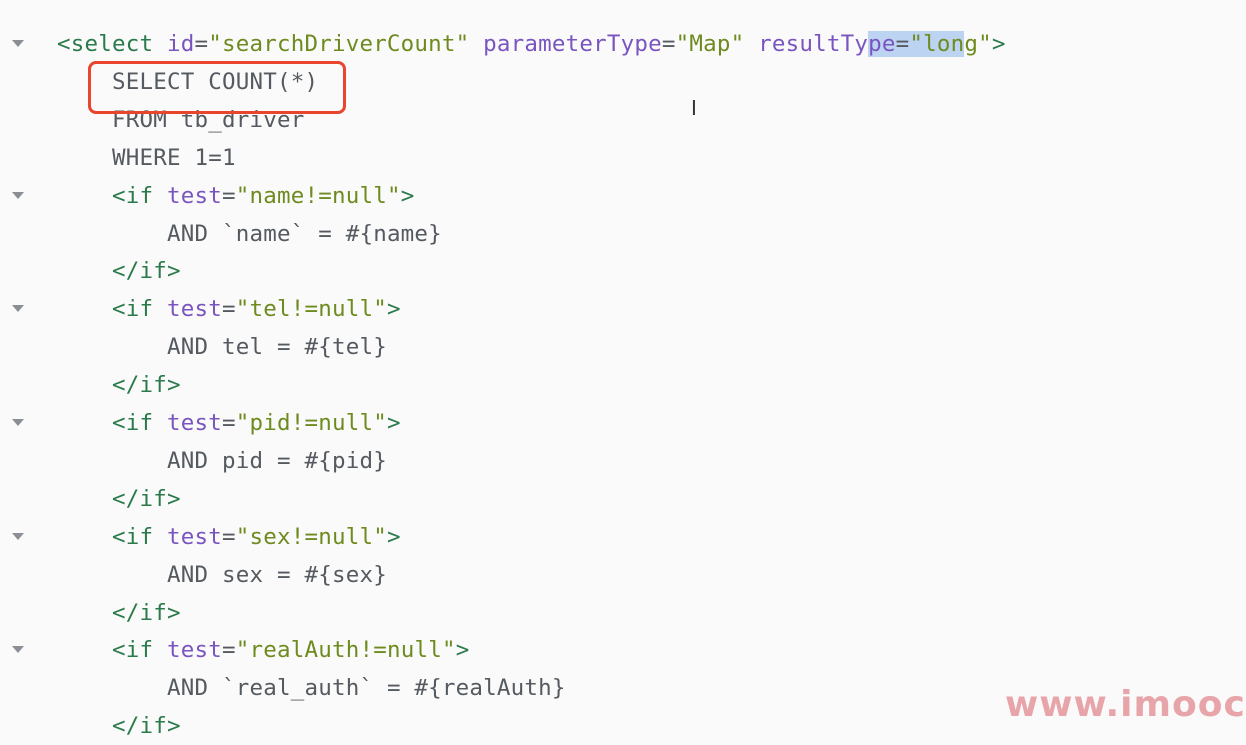  I want to click on code-token: "lon, so click(937, 44).